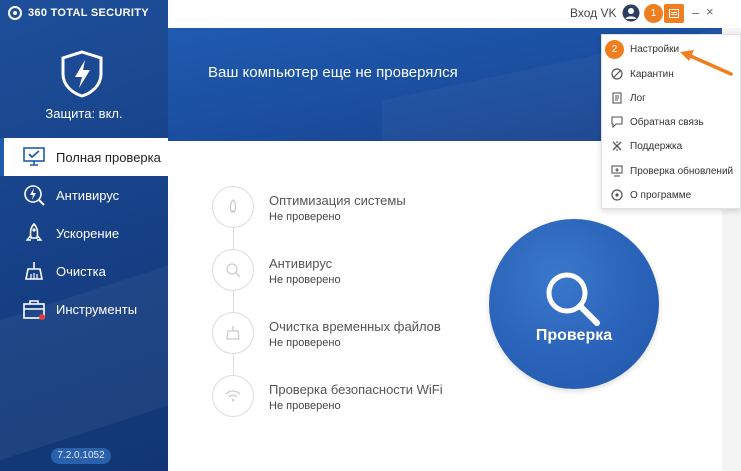  I want to click on title-bar: Вход VK 1 – ×, so click(454, 14).